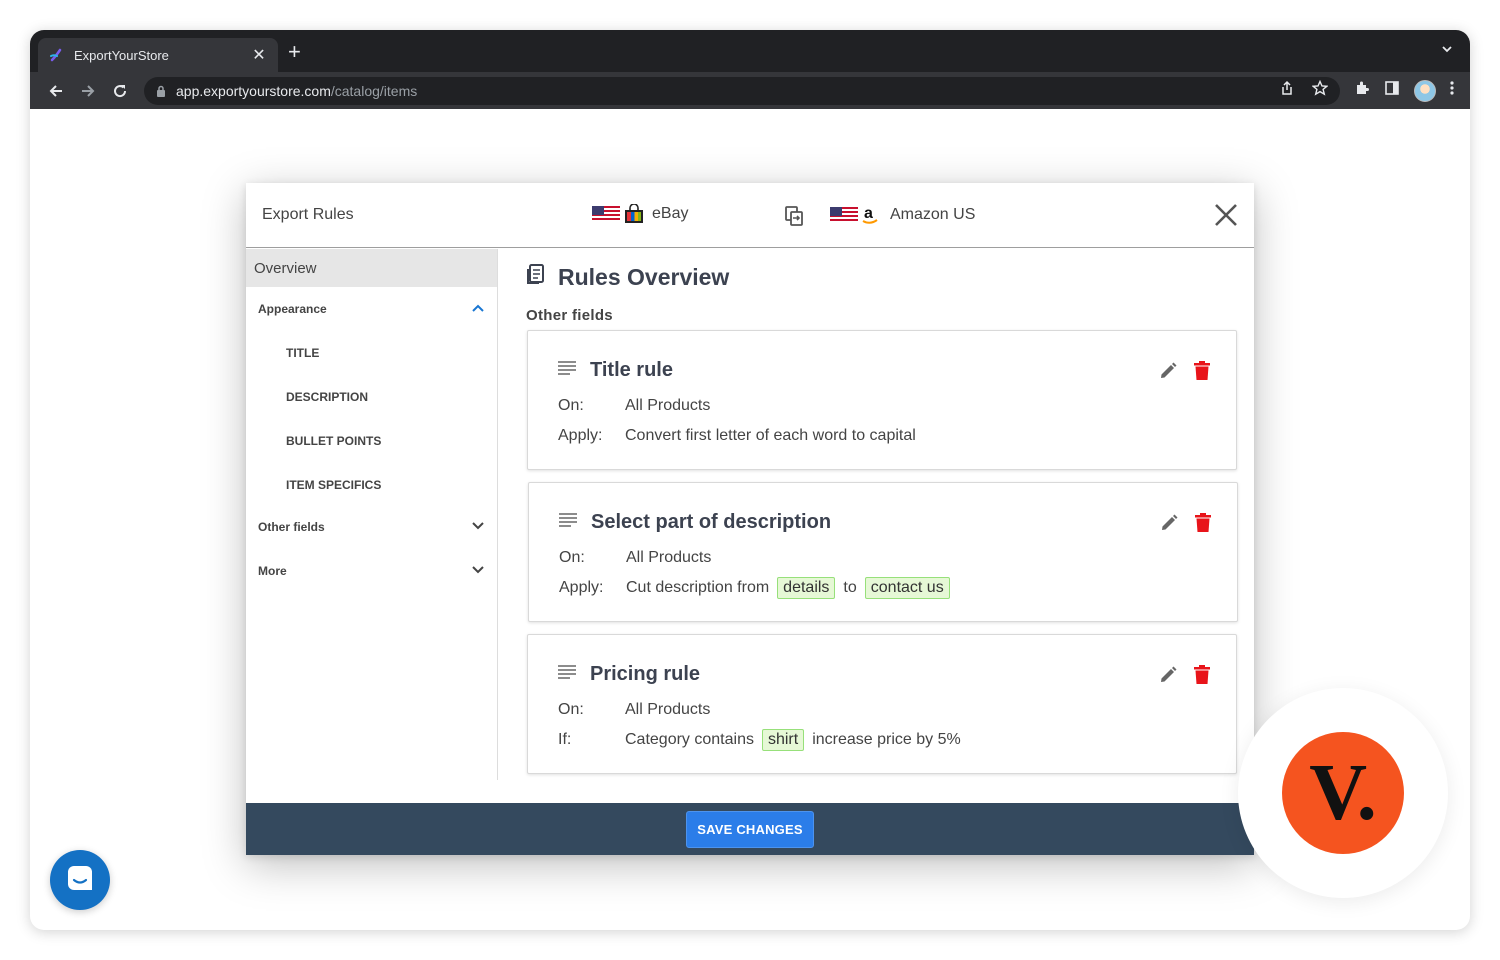 This screenshot has height=960, width=1500. Describe the element at coordinates (120, 91) in the screenshot. I see `reload-icon` at that location.